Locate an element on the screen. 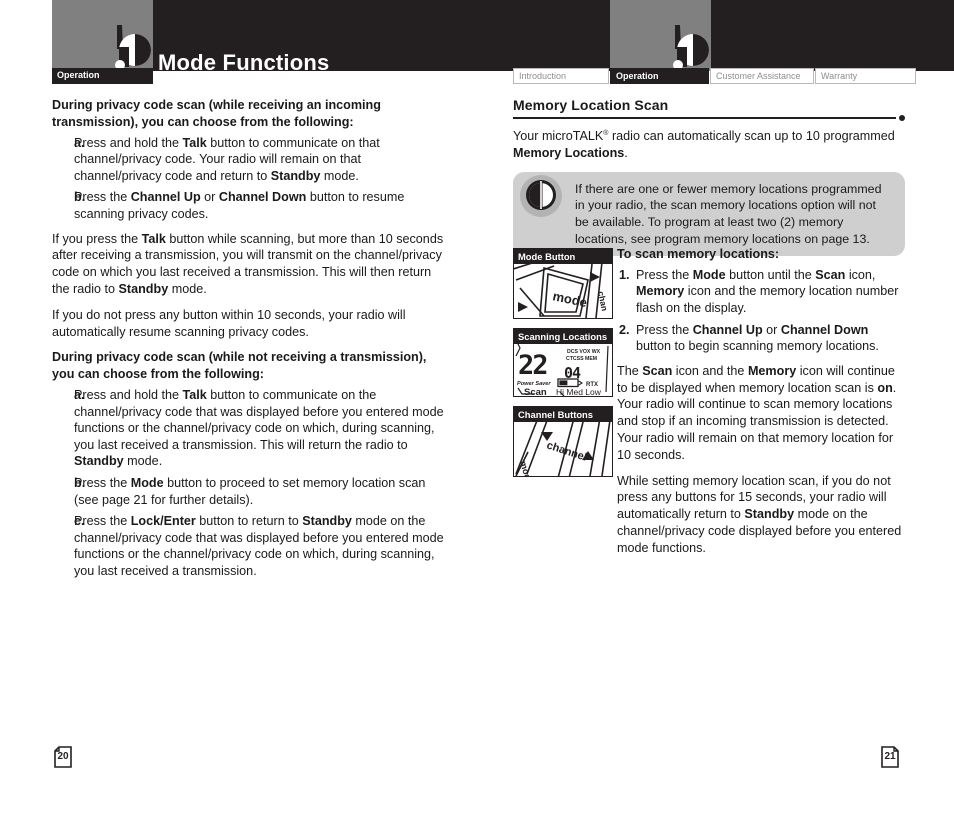 This screenshot has height=813, width=954. note-circle-icon is located at coordinates (541, 195).